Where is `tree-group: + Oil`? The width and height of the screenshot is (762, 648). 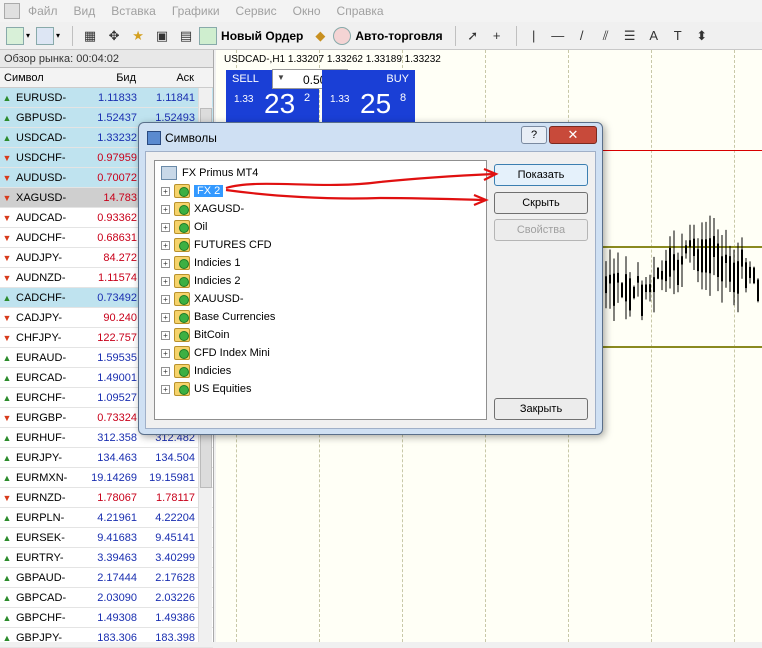
tree-group: + Oil is located at coordinates (184, 227).